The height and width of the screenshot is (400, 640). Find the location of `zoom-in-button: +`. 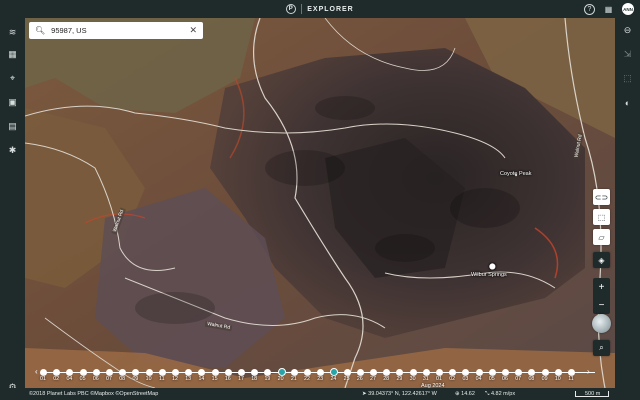

zoom-in-button: + is located at coordinates (601, 287).